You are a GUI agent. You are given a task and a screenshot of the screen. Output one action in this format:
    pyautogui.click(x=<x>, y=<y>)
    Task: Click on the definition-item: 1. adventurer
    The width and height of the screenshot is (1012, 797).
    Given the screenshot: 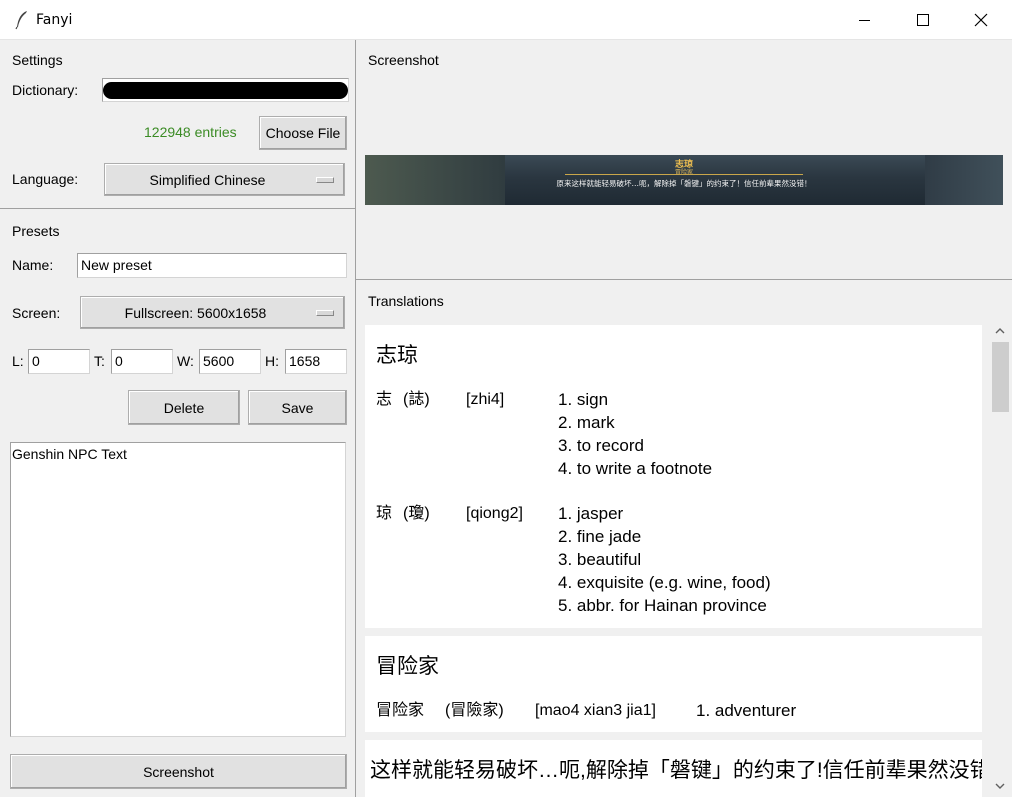 What is the action you would take?
    pyautogui.click(x=746, y=710)
    